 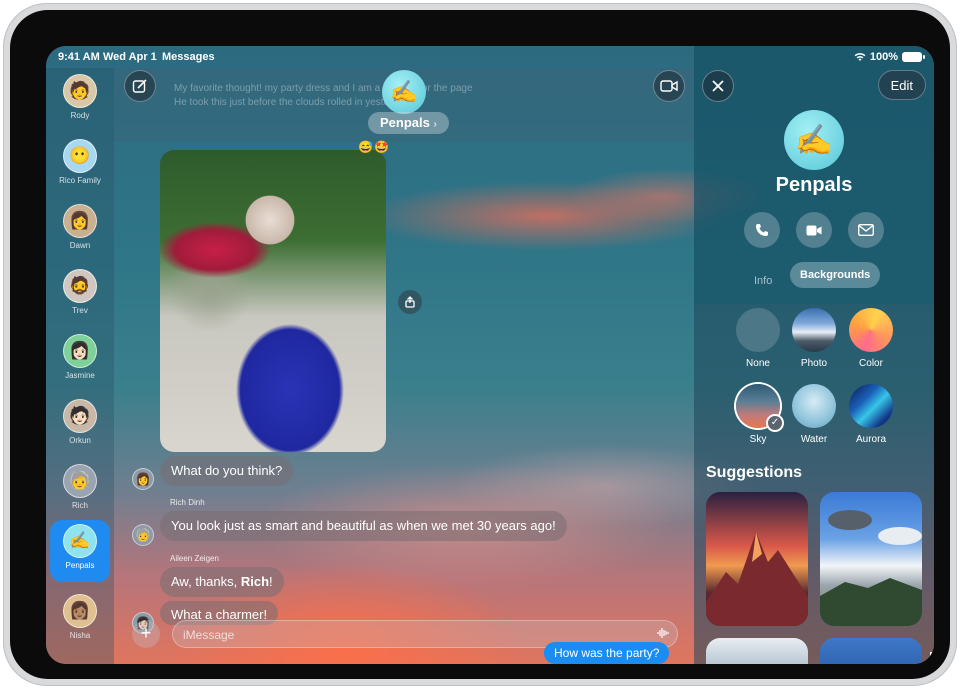 I want to click on sidebar-contact-penpals: ✍️ Penpals, so click(x=80, y=551).